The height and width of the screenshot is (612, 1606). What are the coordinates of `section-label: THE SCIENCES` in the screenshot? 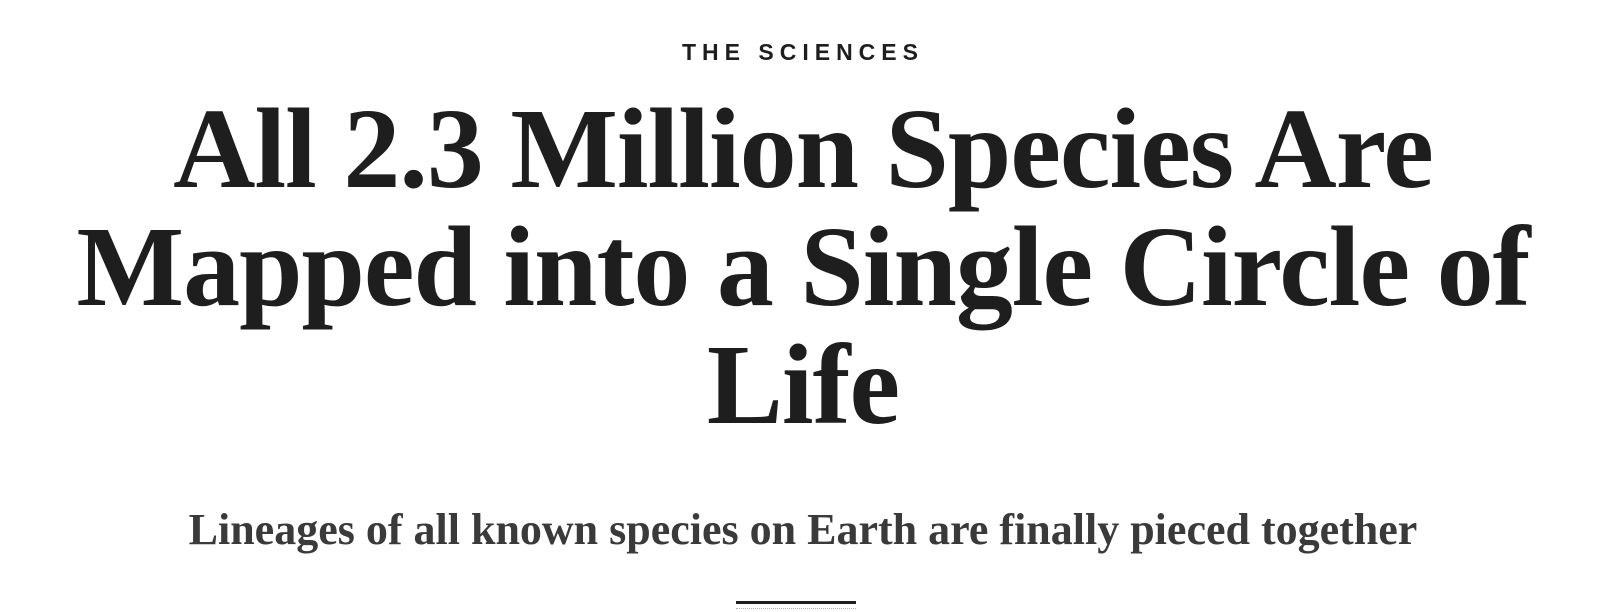 It's located at (803, 52).